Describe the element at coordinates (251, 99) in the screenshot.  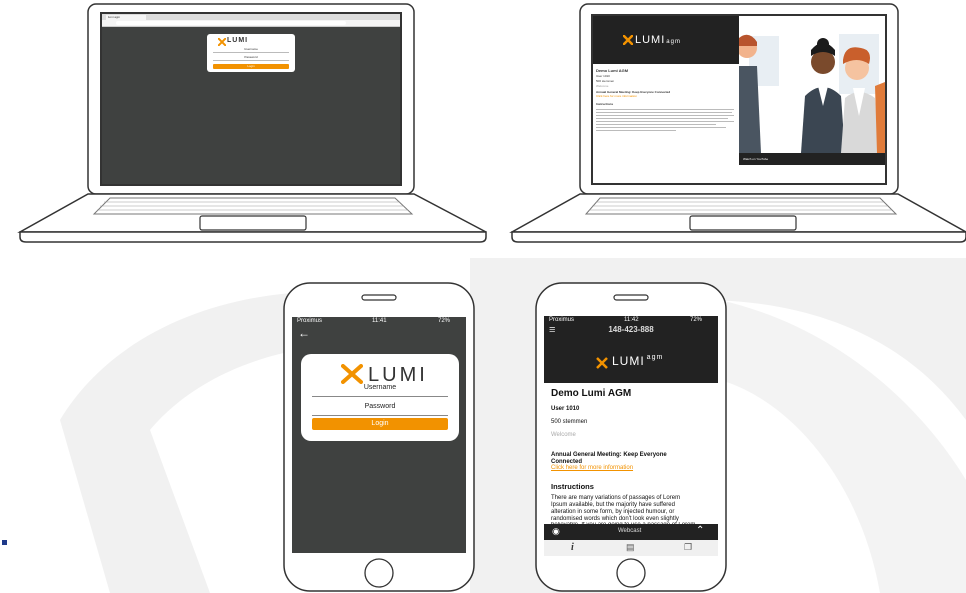
I see `laptop-login-screen: lumi agm LUMI Username Password Login` at that location.